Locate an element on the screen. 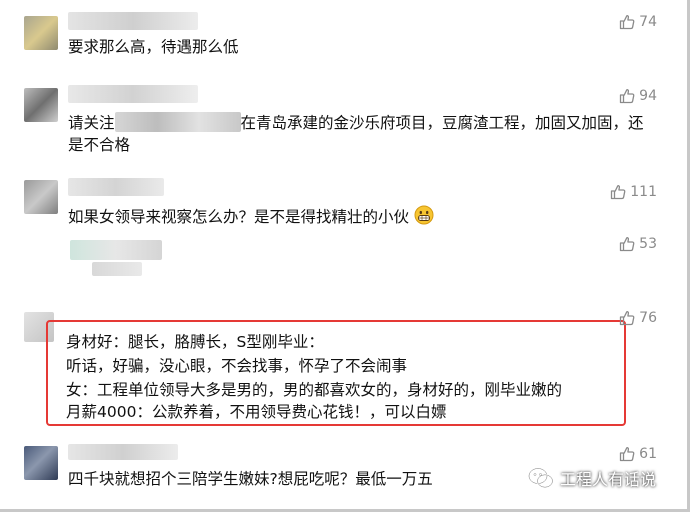 The height and width of the screenshot is (516, 694). like-button: 111 is located at coordinates (633, 192).